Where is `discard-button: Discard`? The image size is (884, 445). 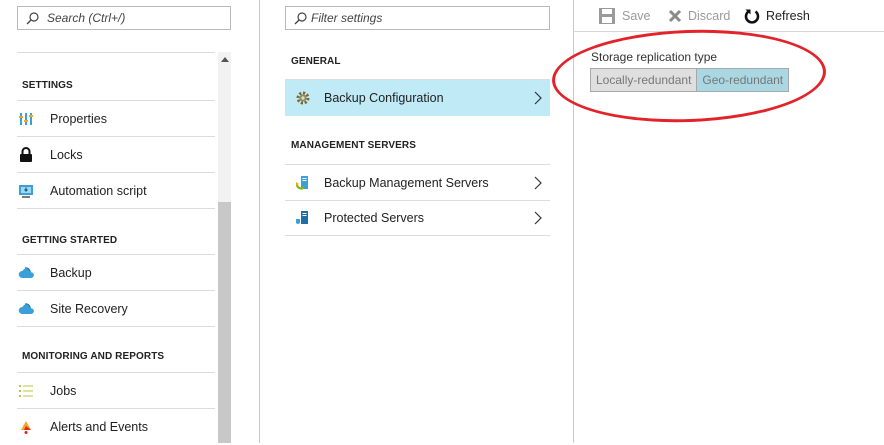 discard-button: Discard is located at coordinates (699, 16).